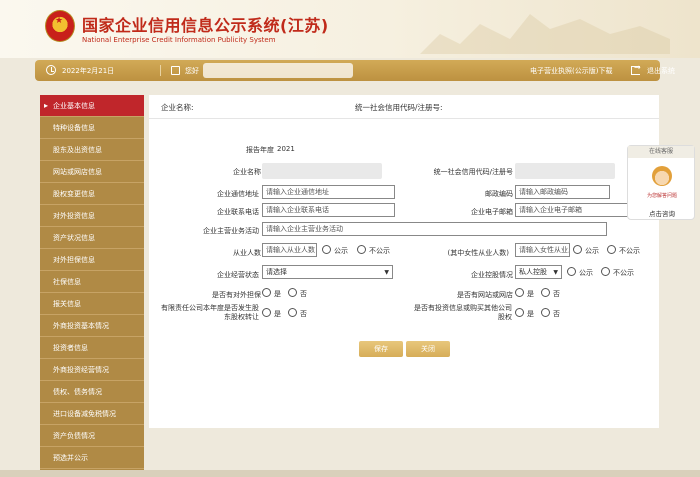 The height and width of the screenshot is (477, 700). I want to click on equity-transfer-label: 有限责任公司本年度是否发生股东股权转让, so click(210, 312).